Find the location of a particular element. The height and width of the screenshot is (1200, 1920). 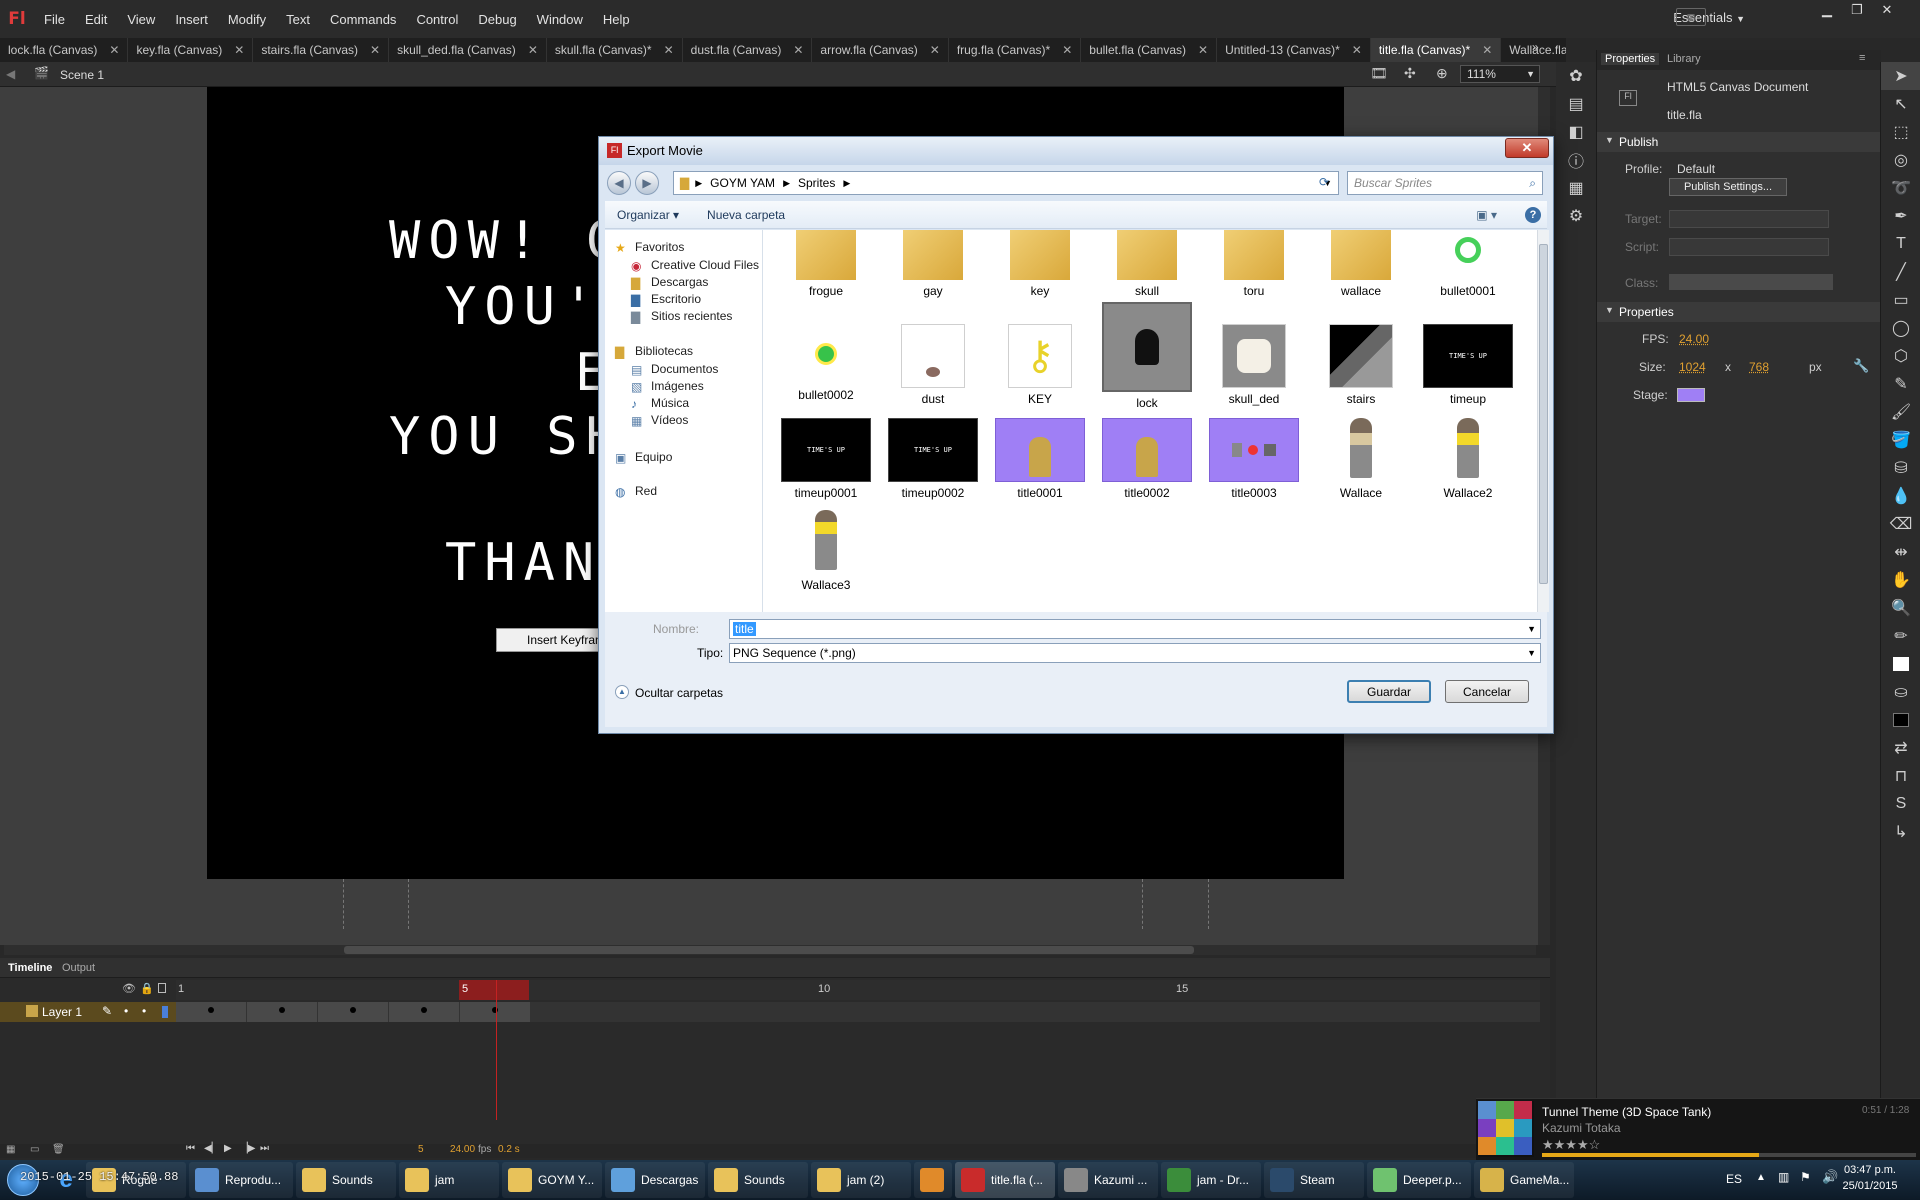

document-tab: bullet.fla (Canvas) ✕ is located at coordinates (1149, 50).